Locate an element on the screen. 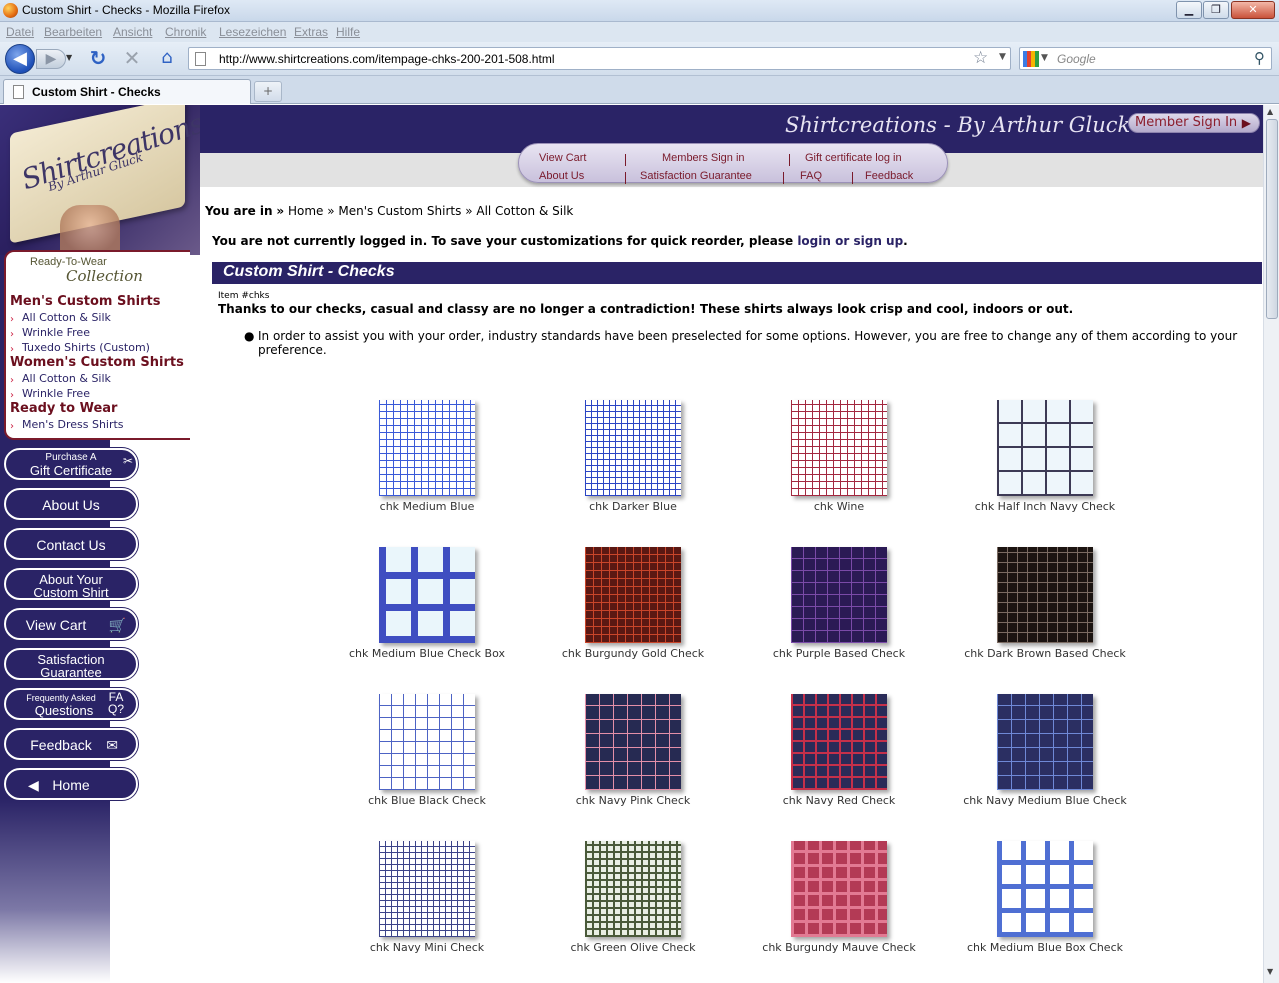 This screenshot has height=983, width=1279. contact-us-button: Contact Us is located at coordinates (71, 544).